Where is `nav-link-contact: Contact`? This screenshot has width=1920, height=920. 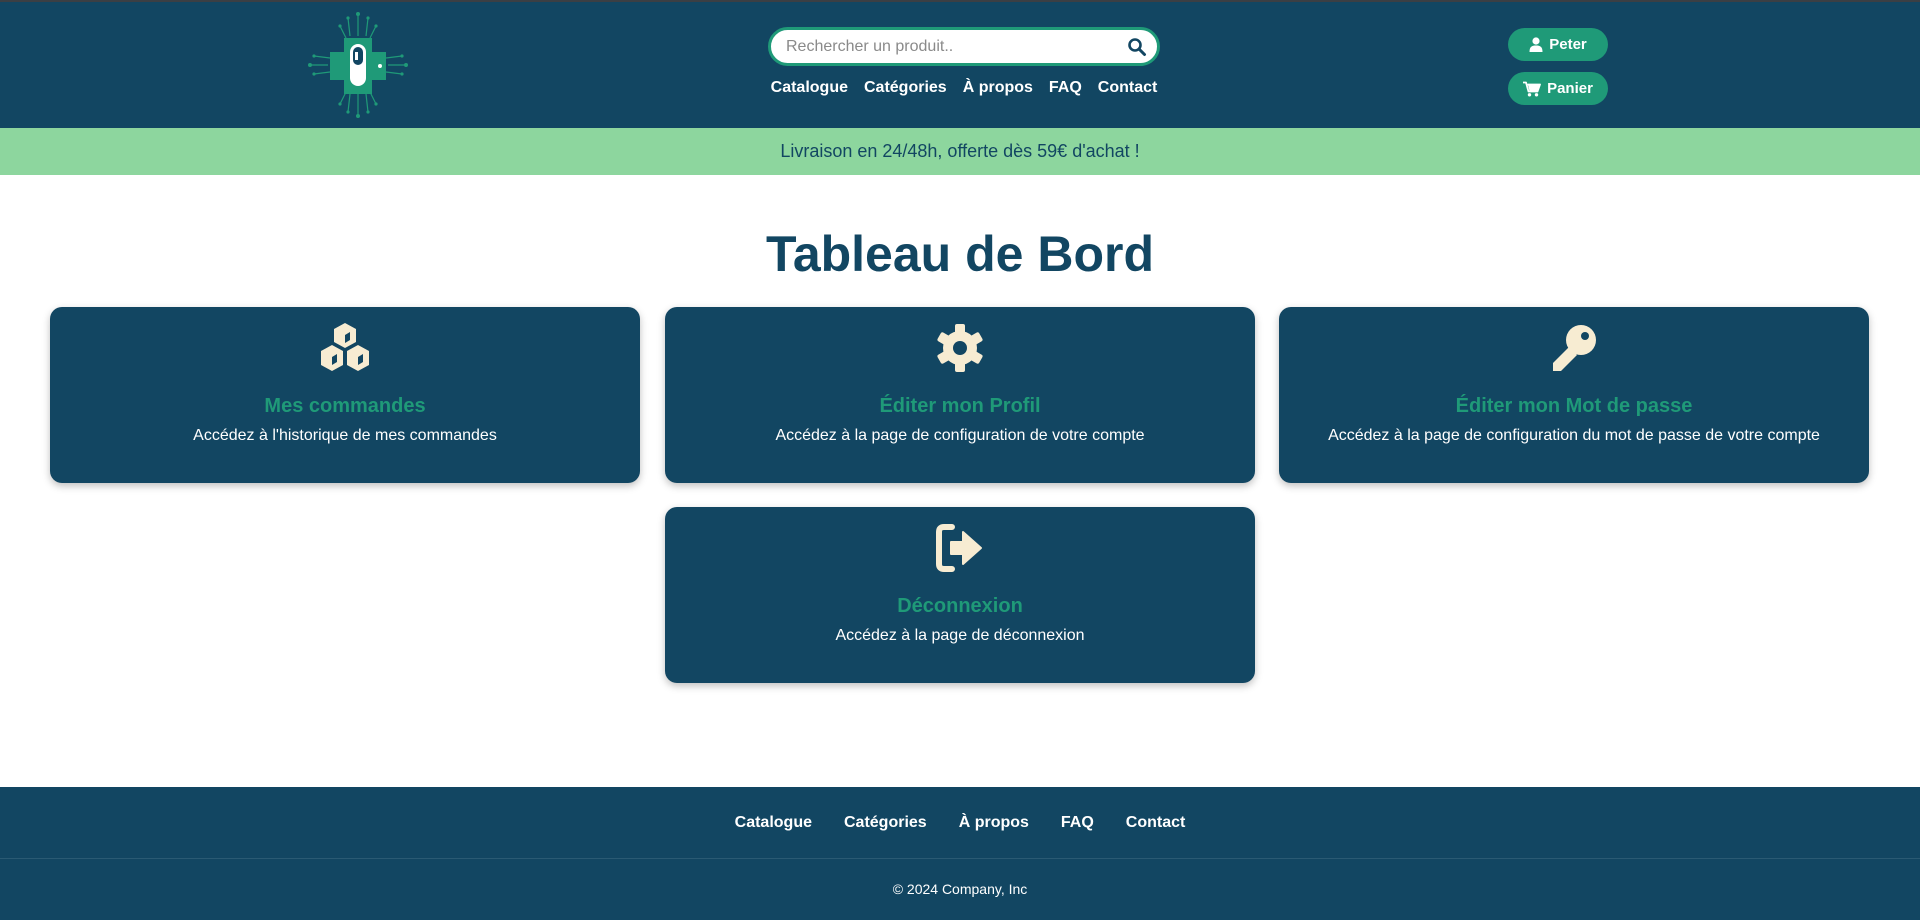 nav-link-contact: Contact is located at coordinates (1128, 88).